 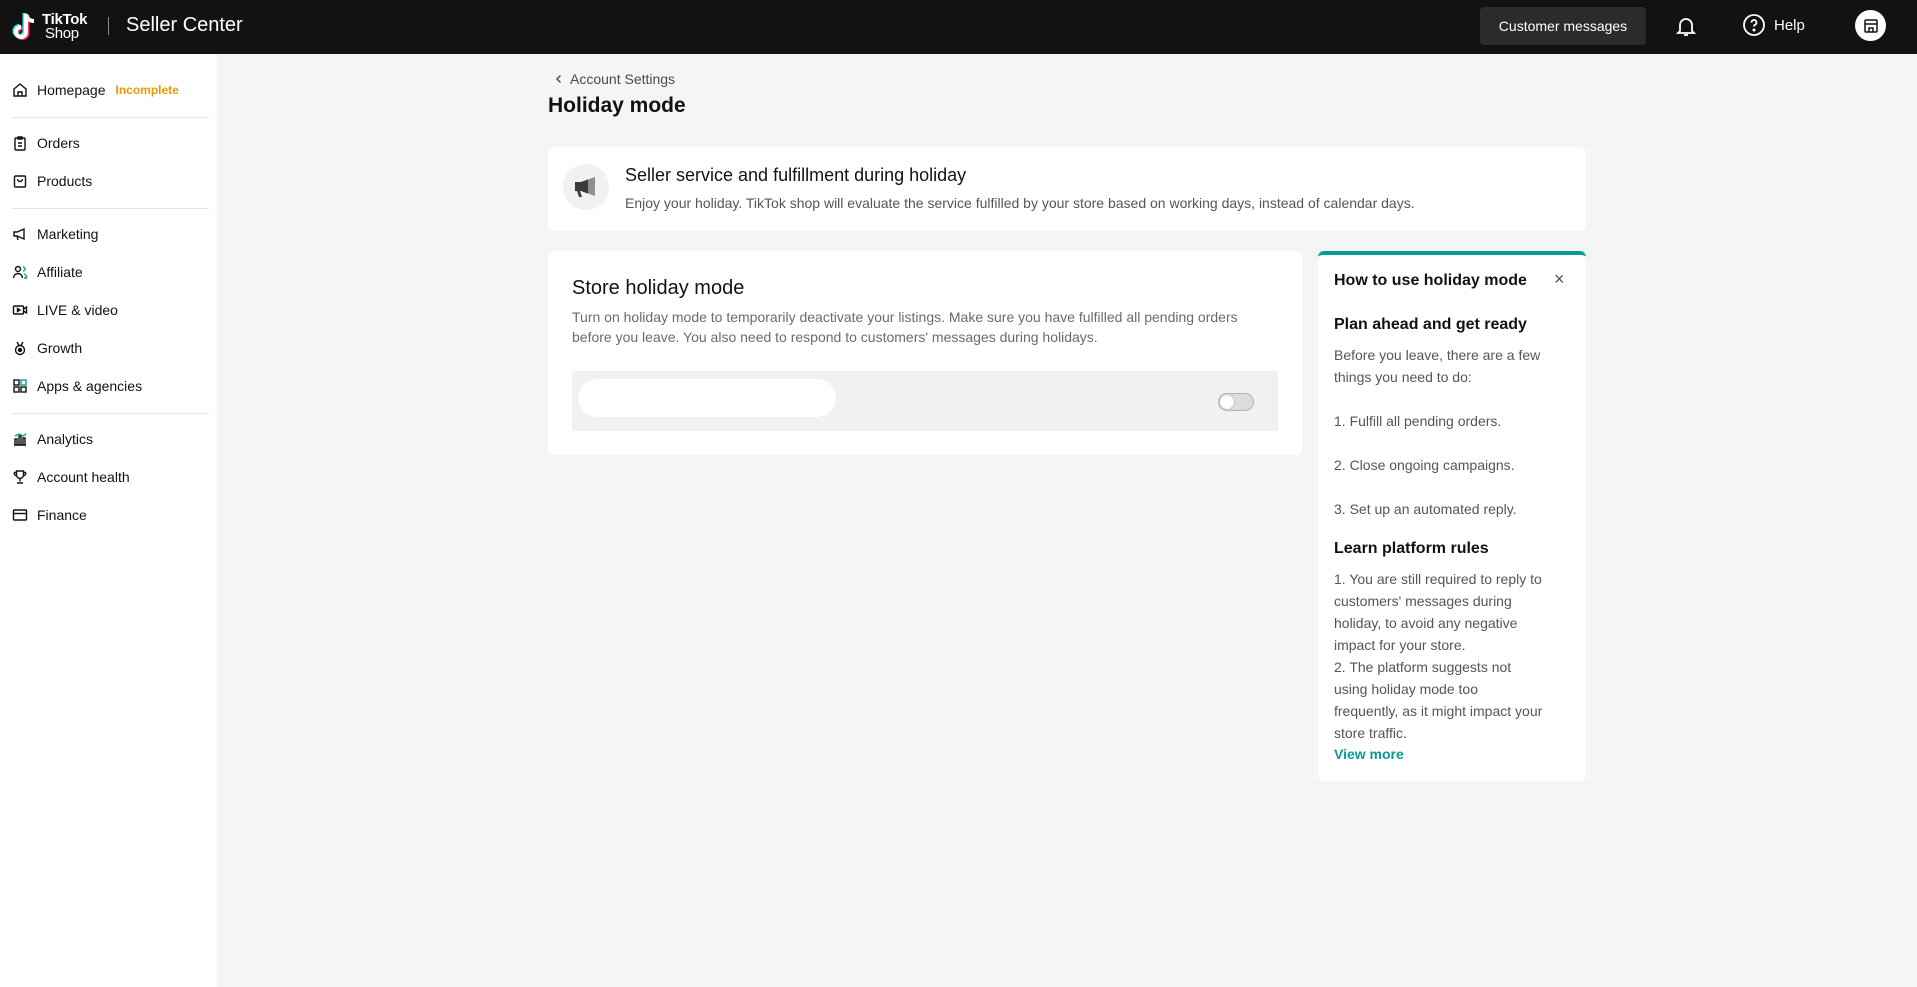 I want to click on home-icon, so click(x=20, y=90).